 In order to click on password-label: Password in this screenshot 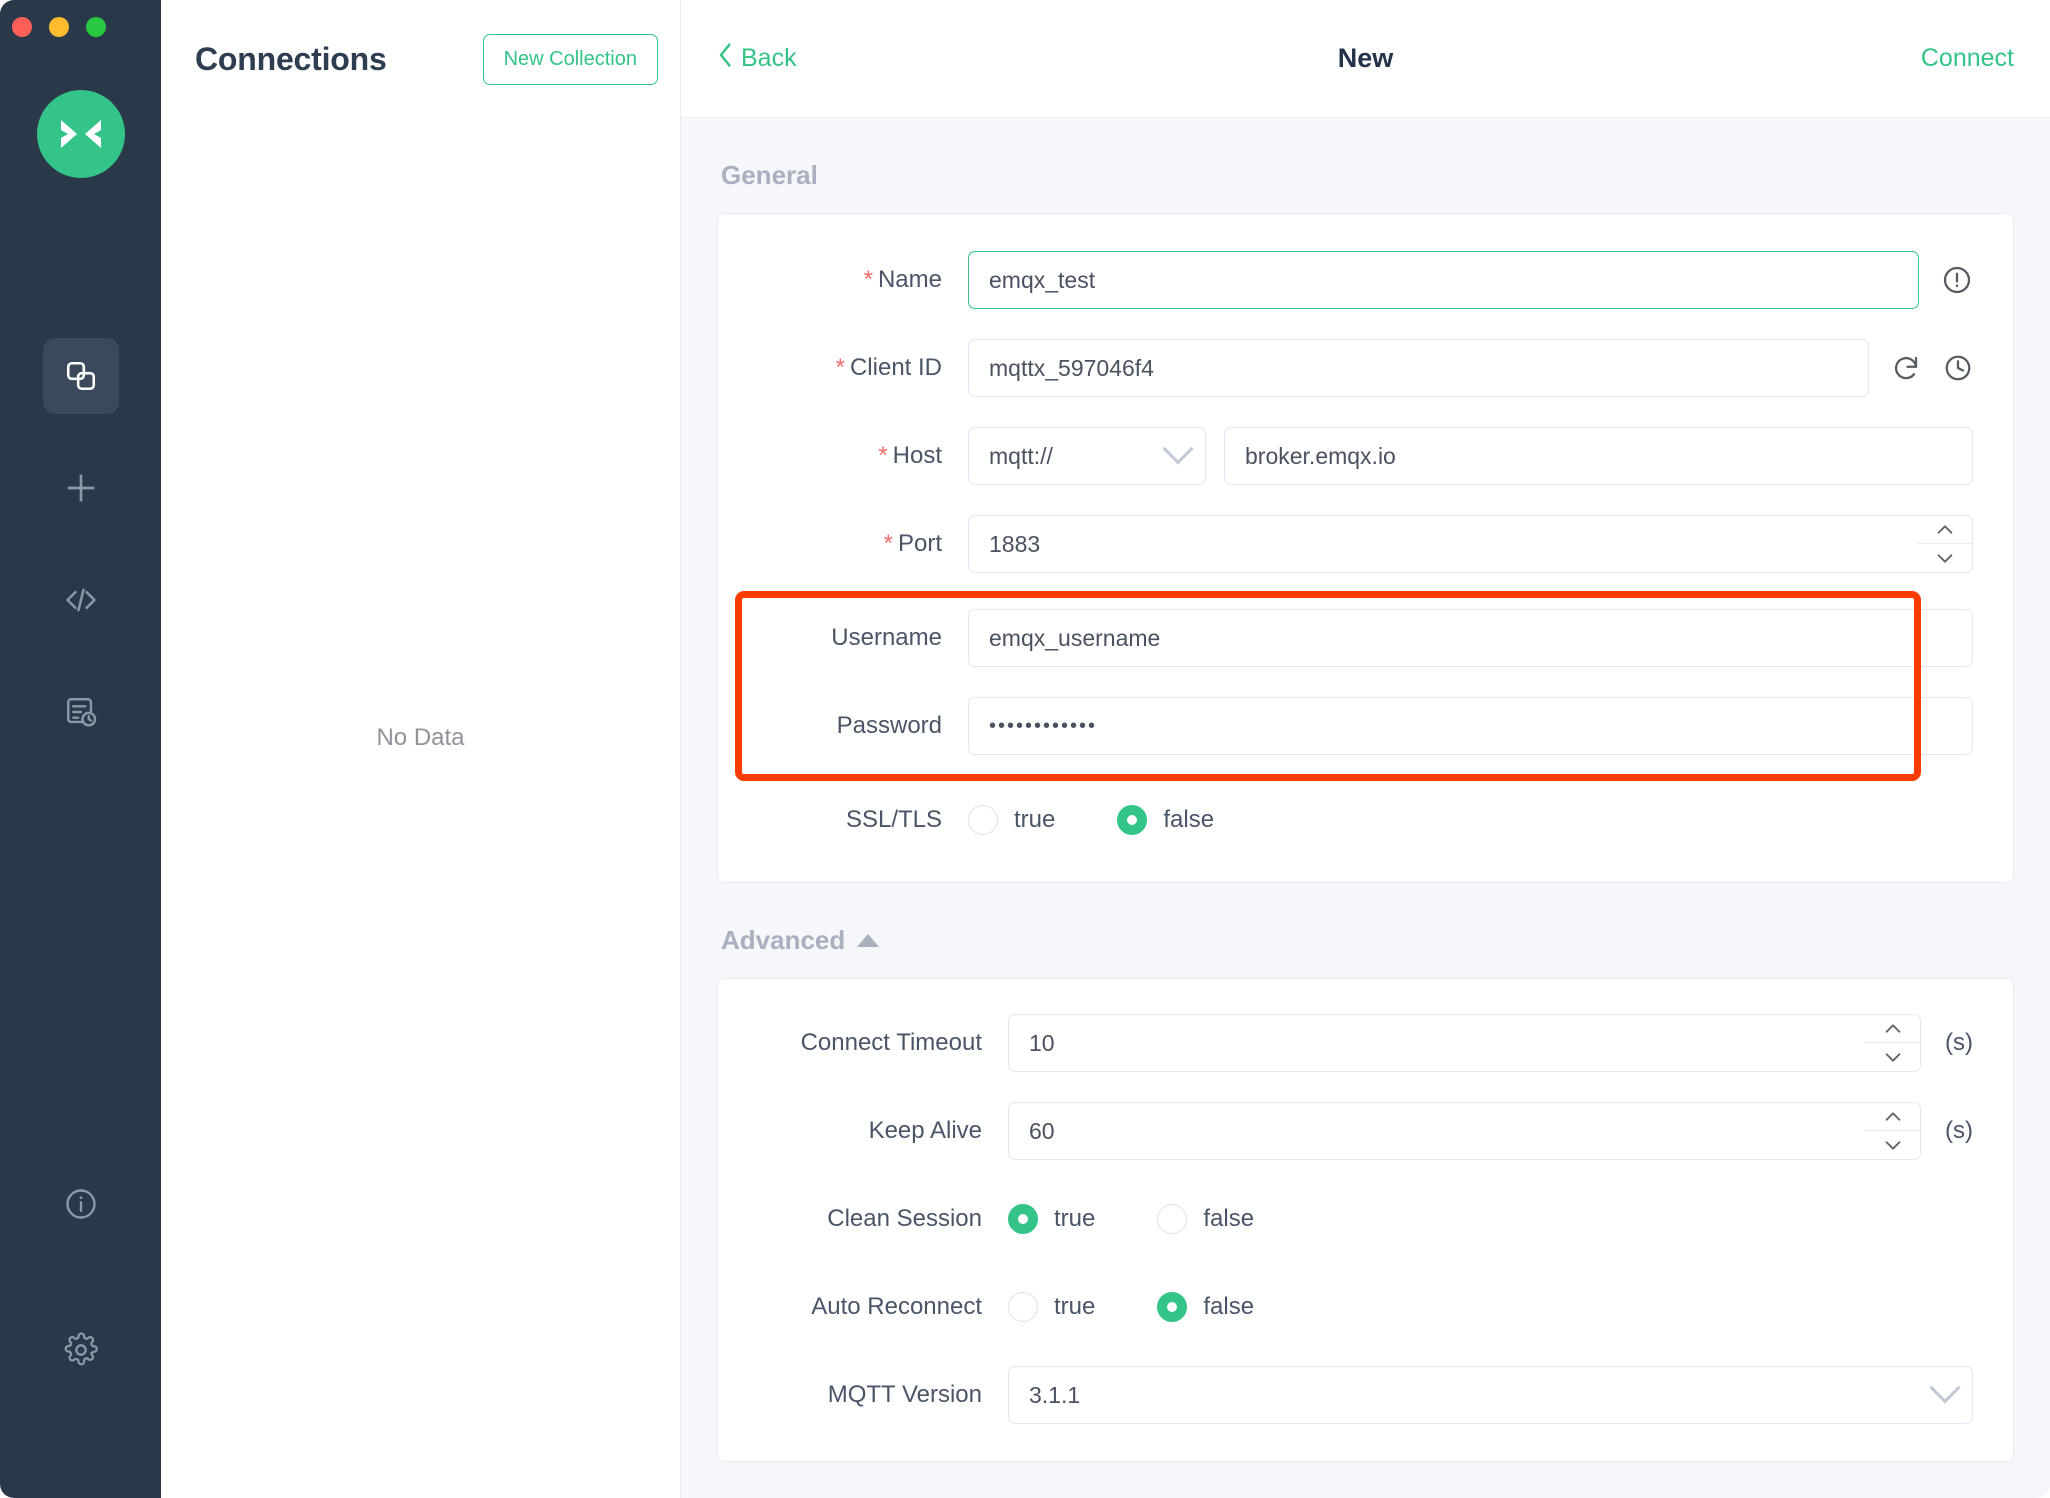, I will do `click(889, 725)`.